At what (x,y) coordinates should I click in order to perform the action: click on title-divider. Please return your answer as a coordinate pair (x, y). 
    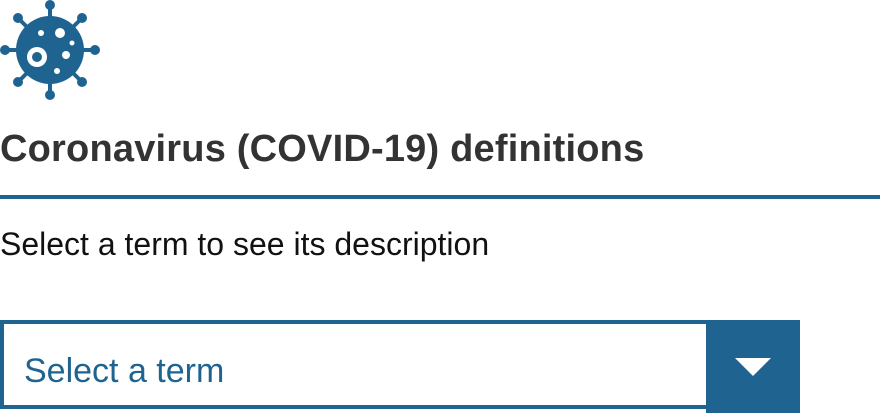
    Looking at the image, I should click on (440, 197).